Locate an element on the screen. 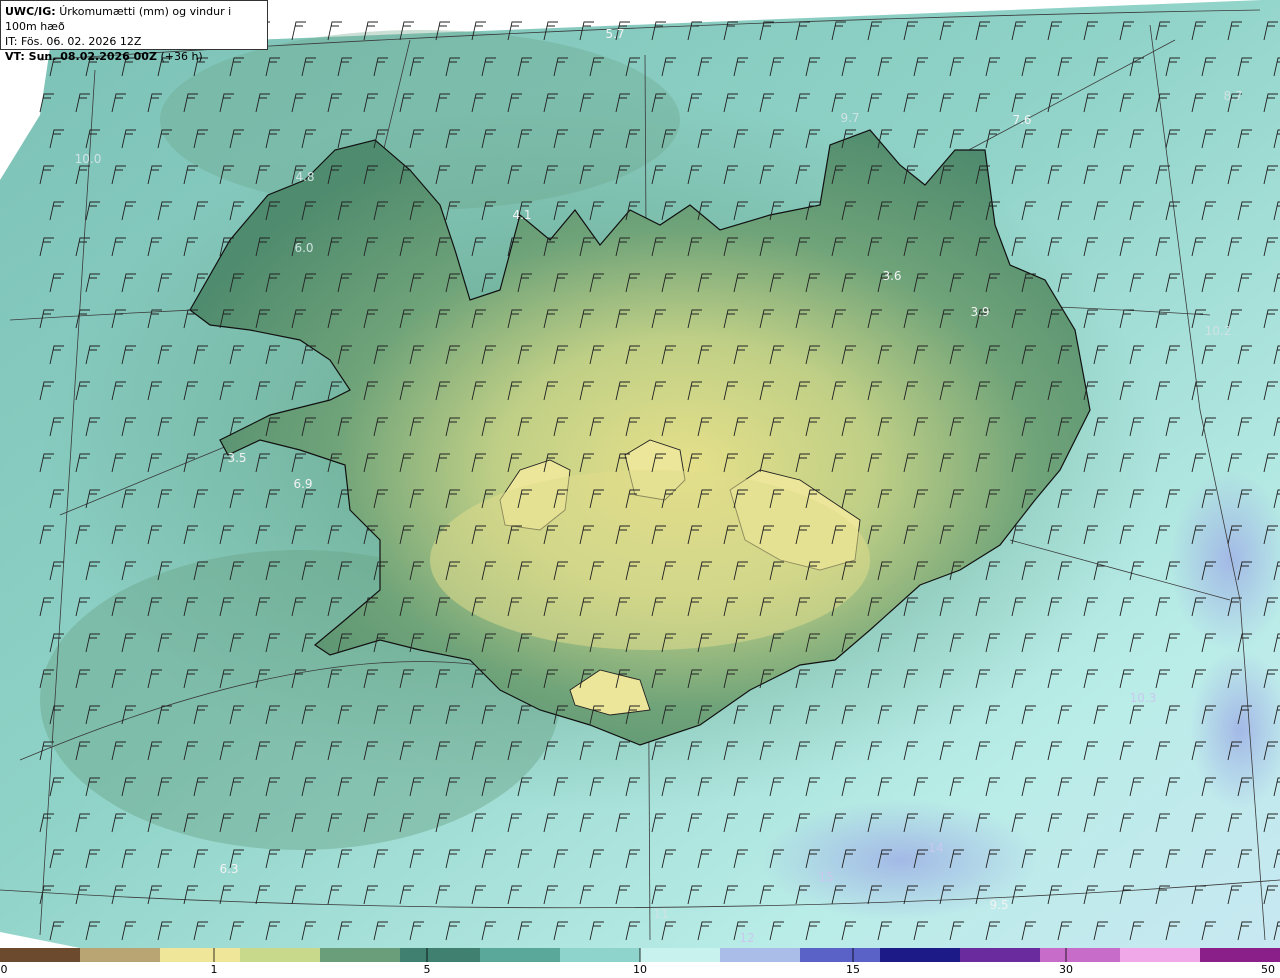  colorbar-gradient is located at coordinates (640, 955).